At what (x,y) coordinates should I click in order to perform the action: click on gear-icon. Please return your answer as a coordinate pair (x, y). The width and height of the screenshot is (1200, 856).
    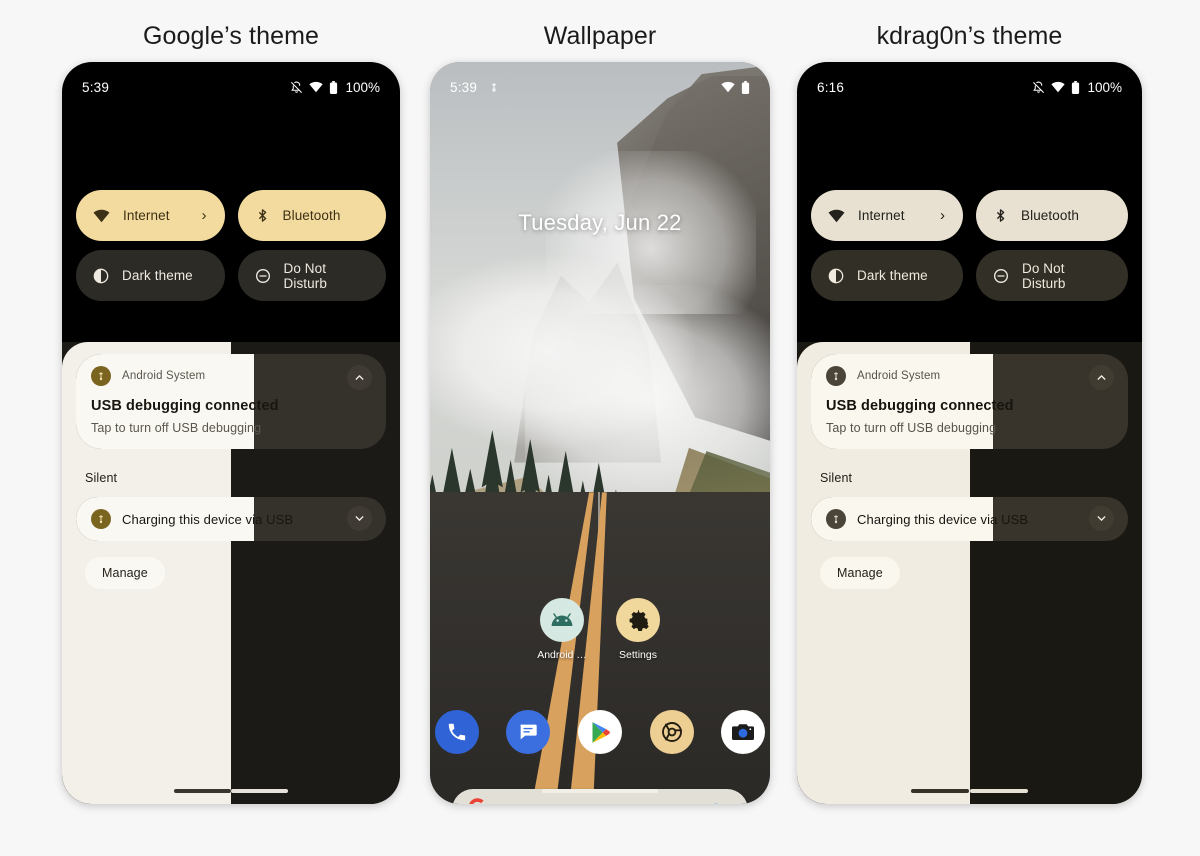
    Looking at the image, I should click on (638, 620).